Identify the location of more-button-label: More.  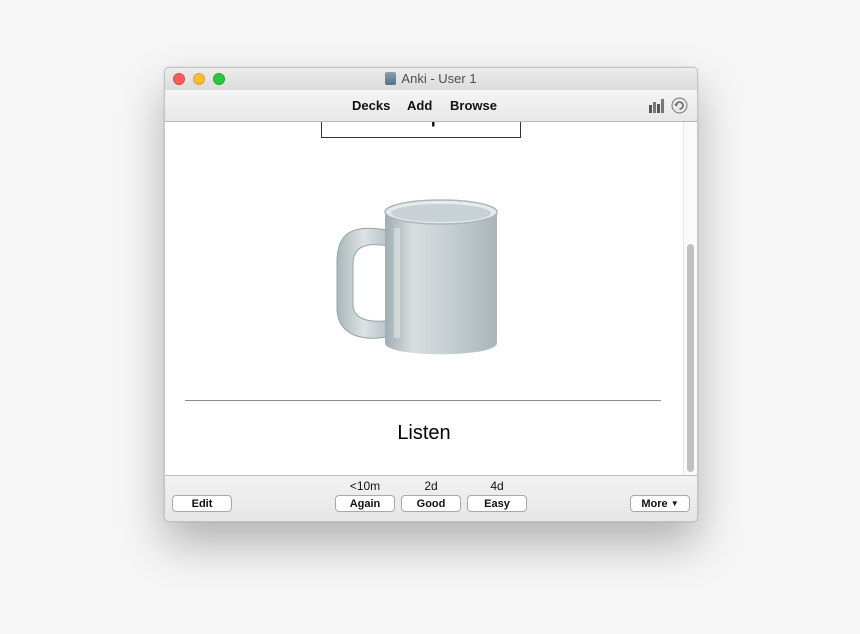
(654, 504).